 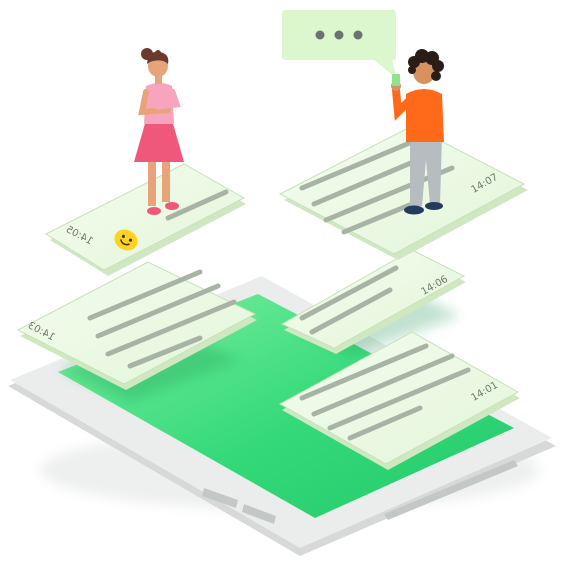 What do you see at coordinates (396, 80) in the screenshot?
I see `phone-icon` at bounding box center [396, 80].